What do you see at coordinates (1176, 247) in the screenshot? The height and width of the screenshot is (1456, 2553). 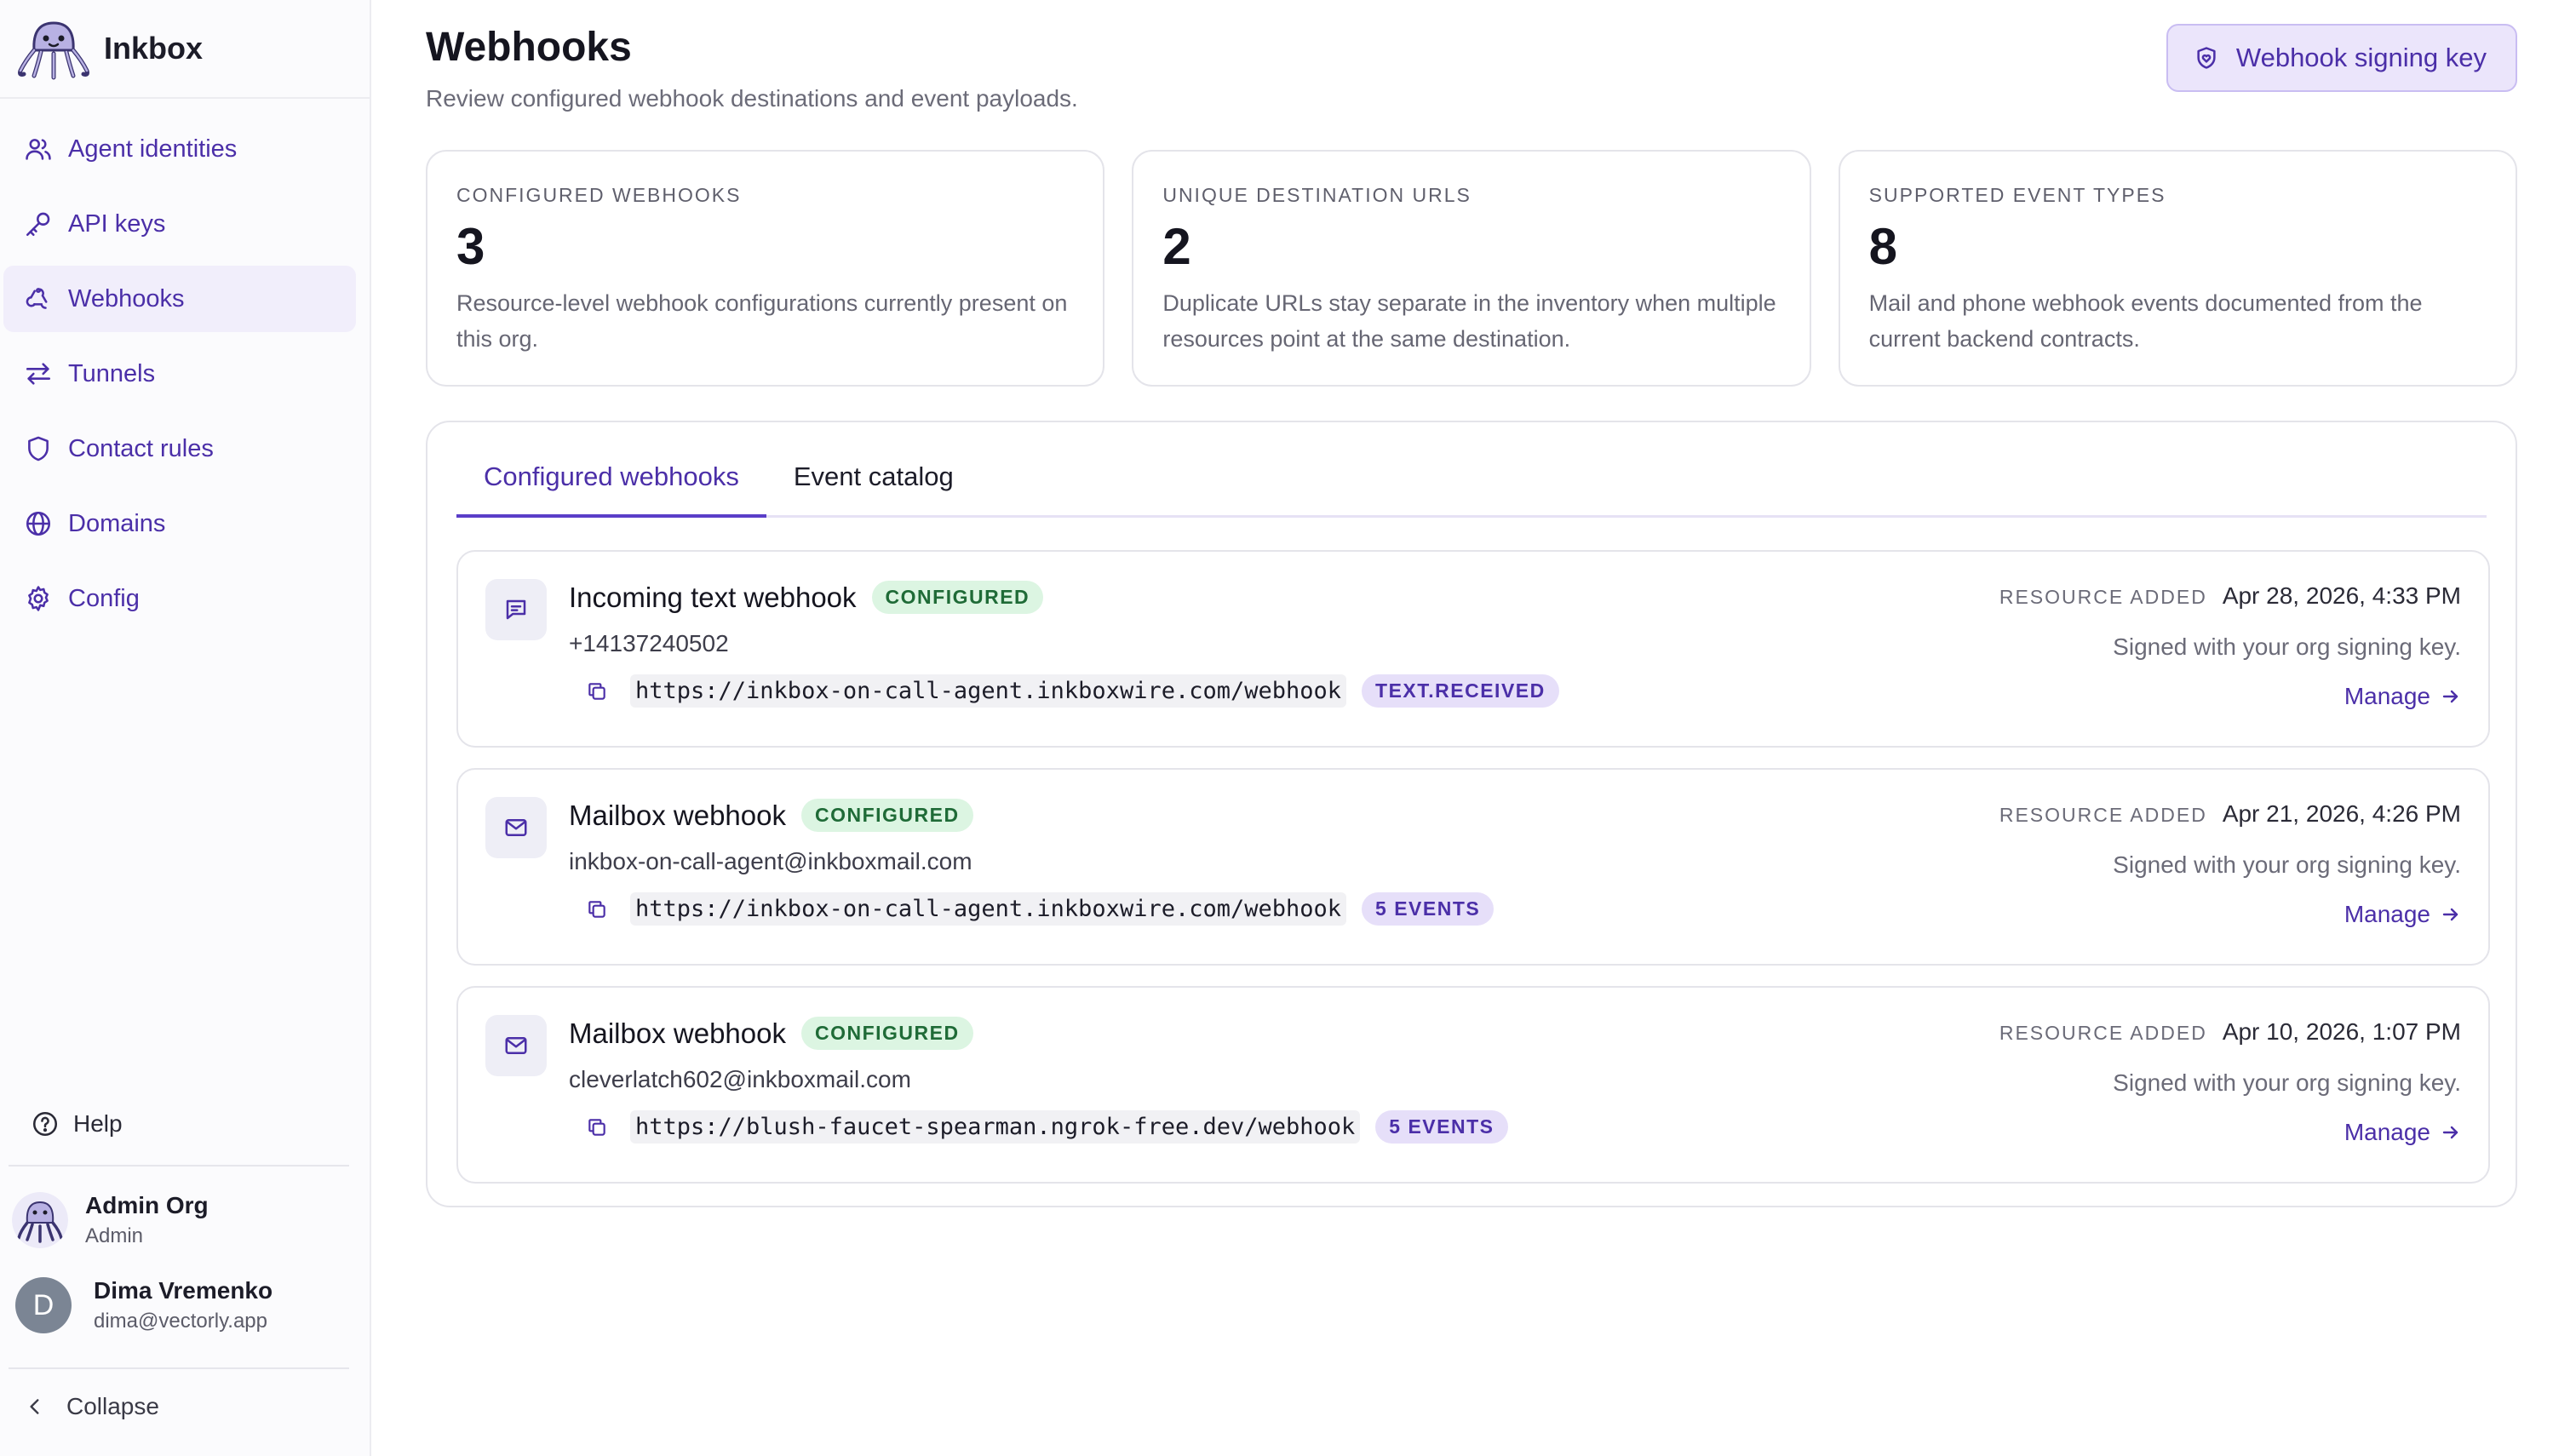 I see `stat-value: 2` at bounding box center [1176, 247].